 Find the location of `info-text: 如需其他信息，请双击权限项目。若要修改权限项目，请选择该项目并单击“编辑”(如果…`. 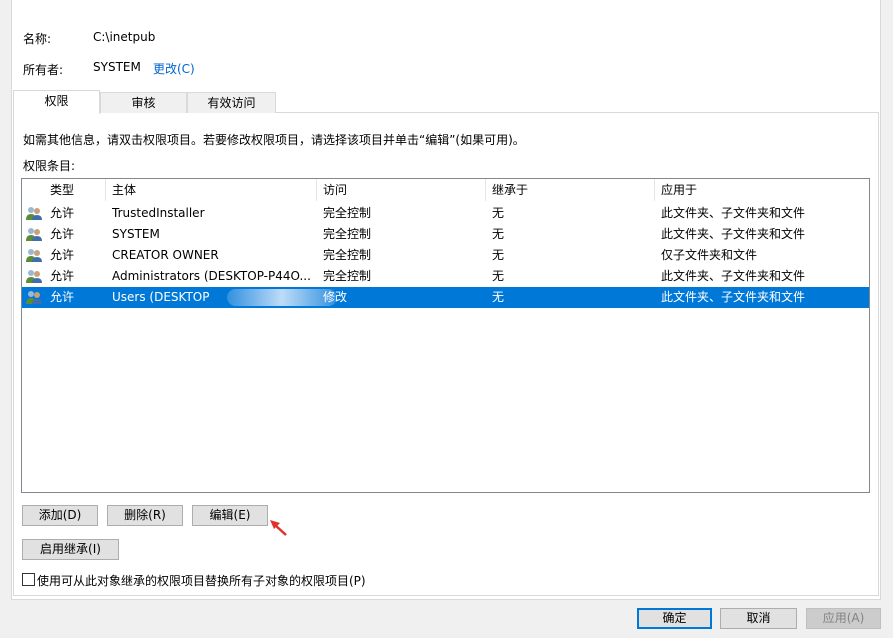

info-text: 如需其他信息，请双击权限项目。若要修改权限项目，请选择该项目并单击“编辑”(如果… is located at coordinates (274, 140).